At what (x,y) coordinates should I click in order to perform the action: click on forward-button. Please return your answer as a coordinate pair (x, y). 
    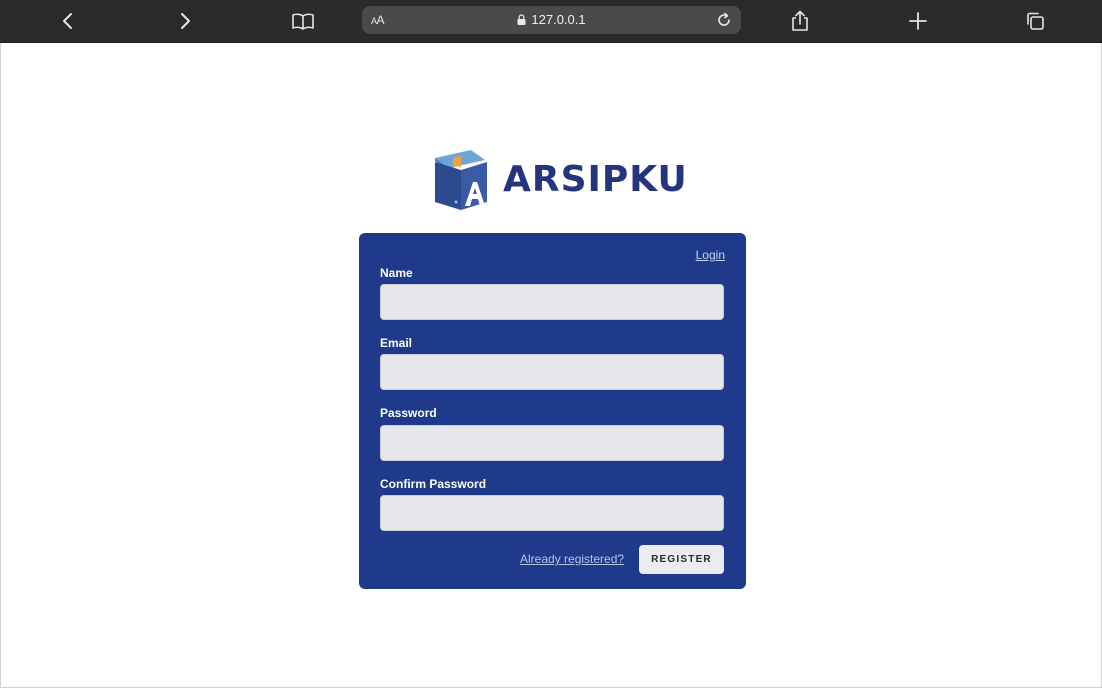
    Looking at the image, I should click on (185, 21).